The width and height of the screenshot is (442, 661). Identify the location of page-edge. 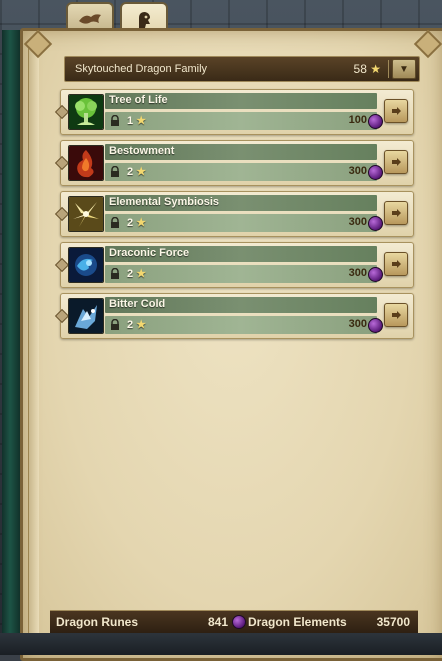
(33, 337).